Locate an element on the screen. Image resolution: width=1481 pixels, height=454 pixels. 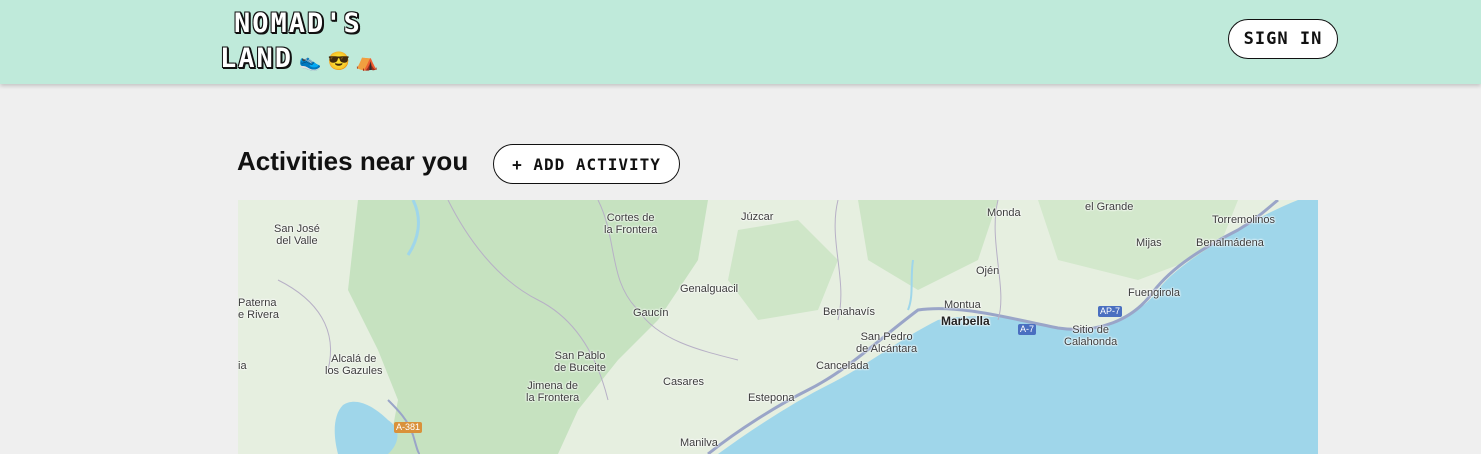
map-label: San José del Valle is located at coordinates (297, 235).